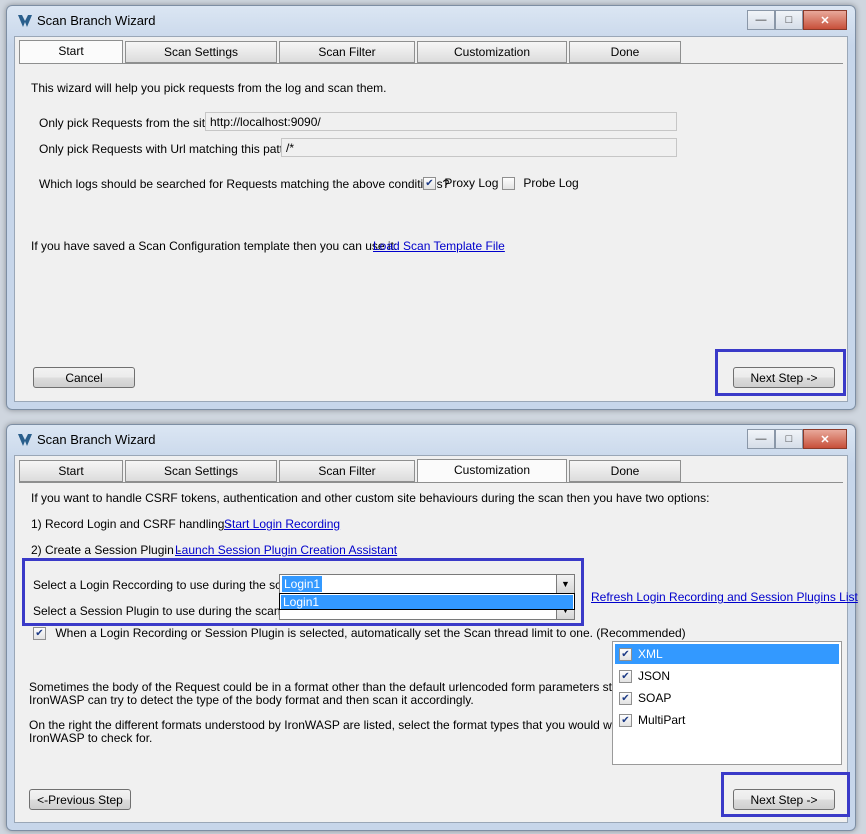 The image size is (866, 834). What do you see at coordinates (727, 676) in the screenshot?
I see `list-item: ✔ JSON` at bounding box center [727, 676].